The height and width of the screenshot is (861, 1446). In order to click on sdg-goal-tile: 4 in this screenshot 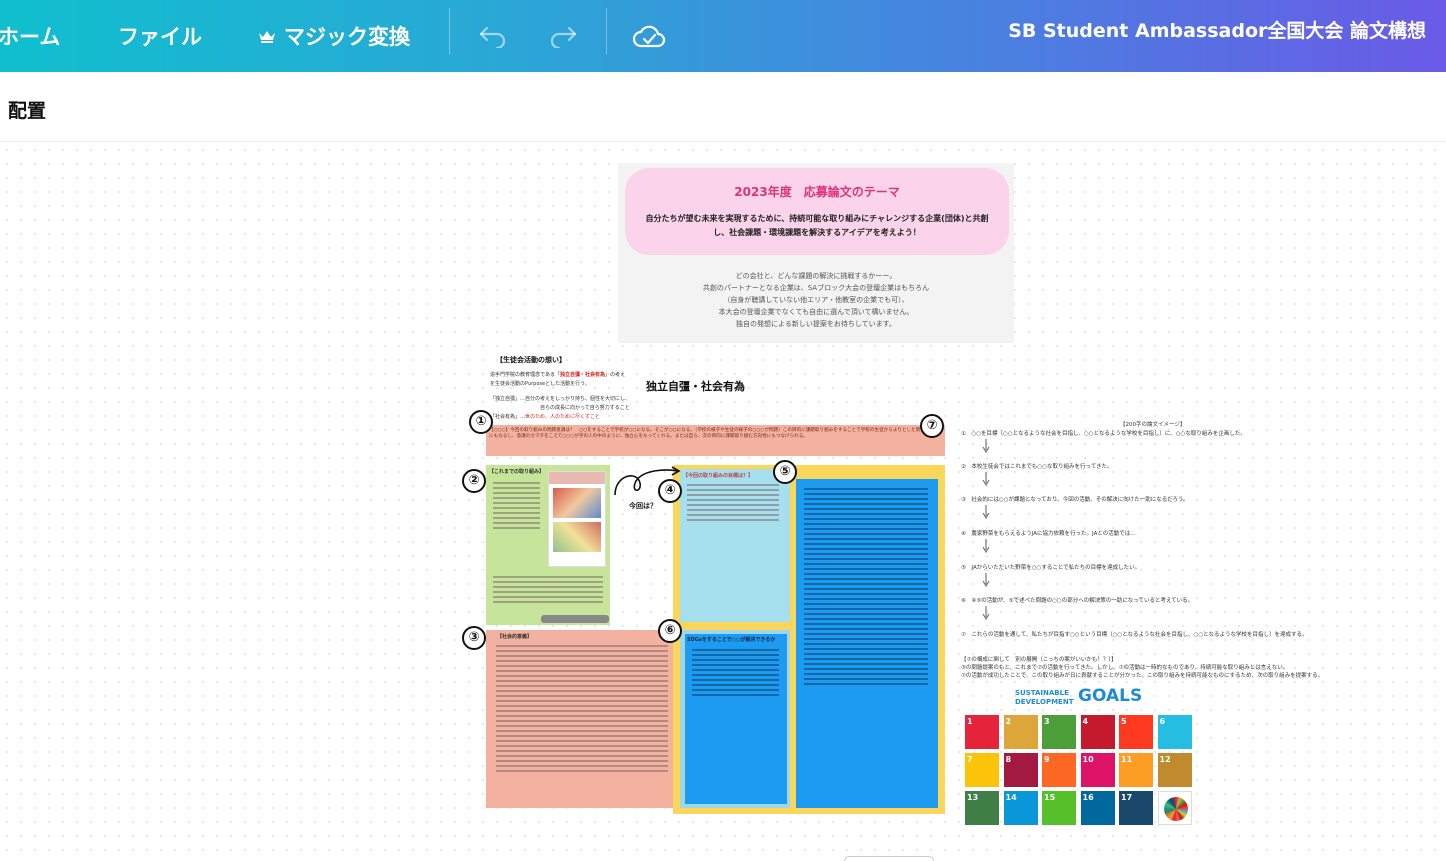, I will do `click(1097, 732)`.